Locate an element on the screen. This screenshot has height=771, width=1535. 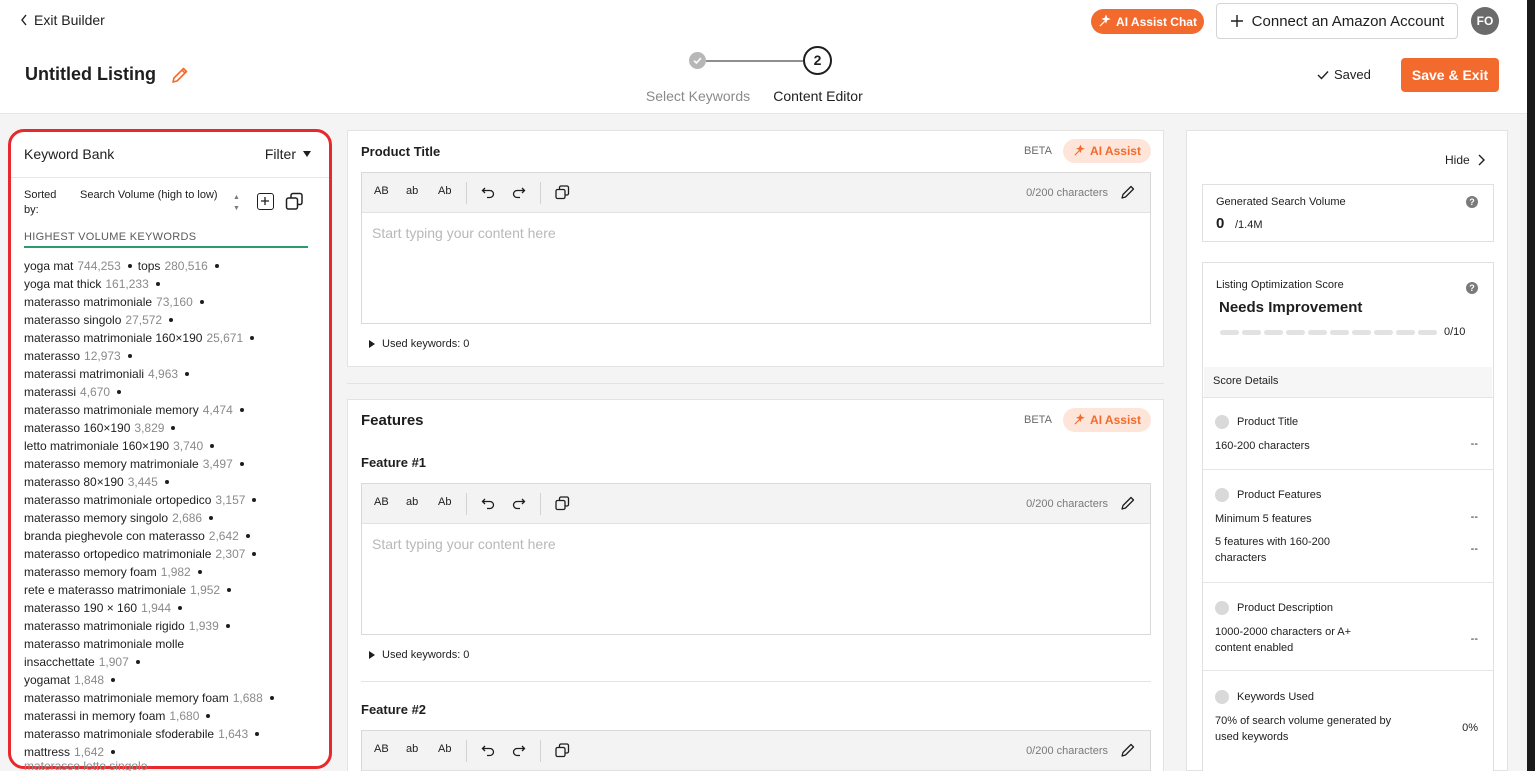
score-segment is located at coordinates (1295, 332).